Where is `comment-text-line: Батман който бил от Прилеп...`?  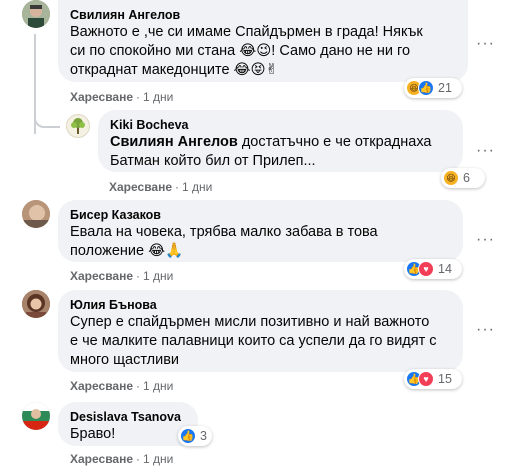
comment-text-line: Батман който бил от Прилеп... is located at coordinates (213, 161).